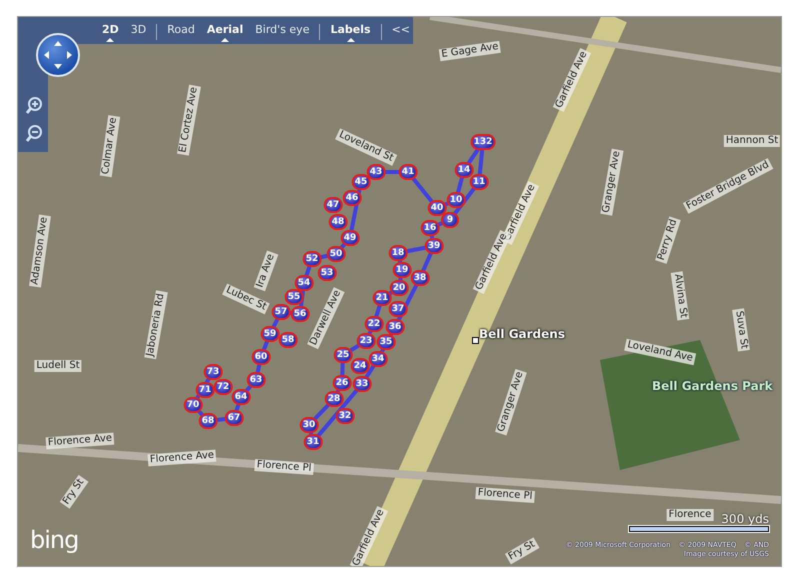 Image resolution: width=801 pixels, height=575 pixels. I want to click on zoom-out-icon, so click(34, 134).